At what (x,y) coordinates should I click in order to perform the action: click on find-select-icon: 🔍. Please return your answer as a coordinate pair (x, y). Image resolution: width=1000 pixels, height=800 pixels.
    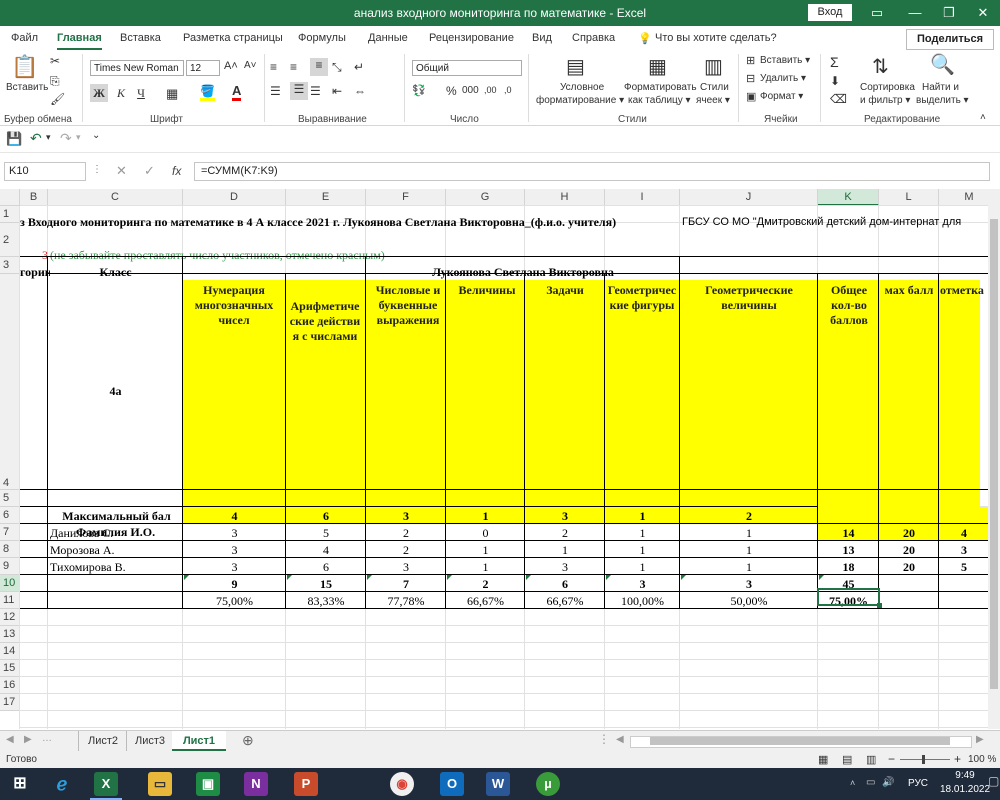
    Looking at the image, I should click on (942, 64).